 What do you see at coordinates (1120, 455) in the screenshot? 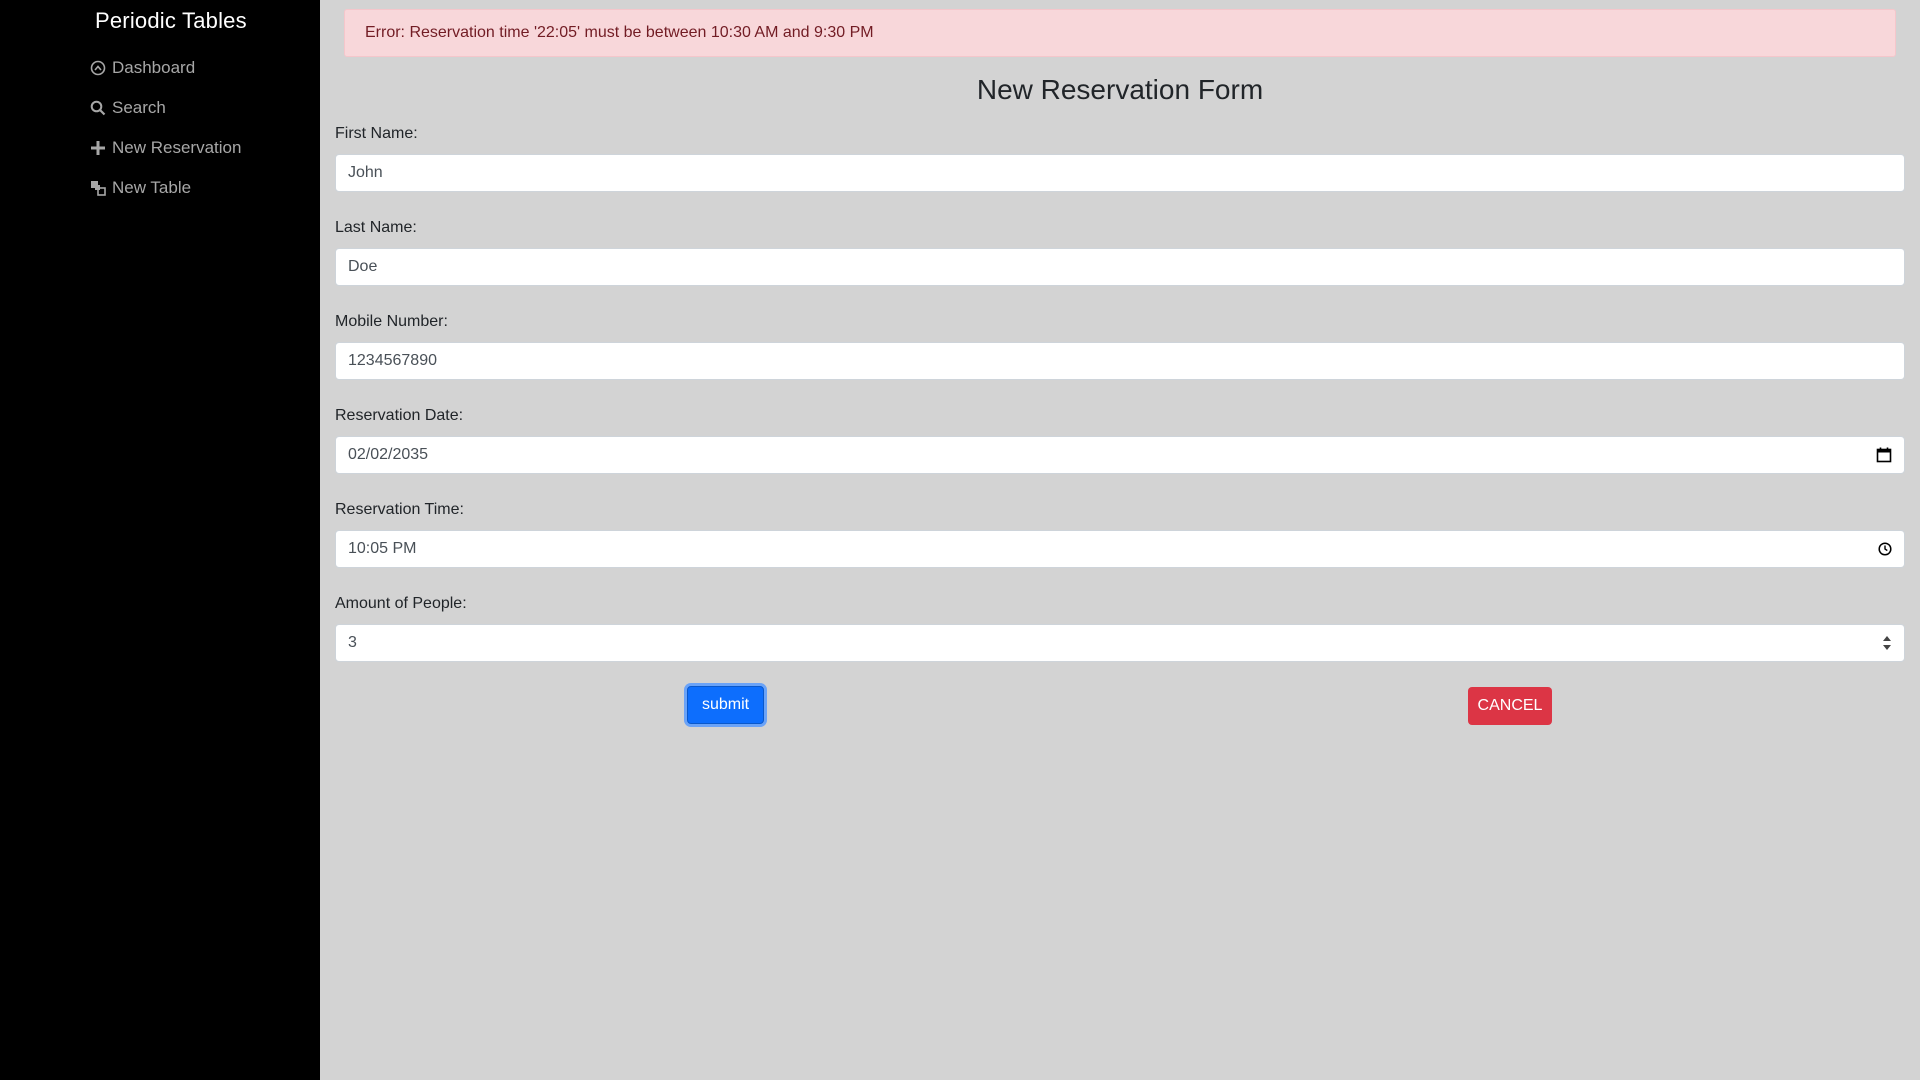
I see `reservation-date-field: 02/02/2035` at bounding box center [1120, 455].